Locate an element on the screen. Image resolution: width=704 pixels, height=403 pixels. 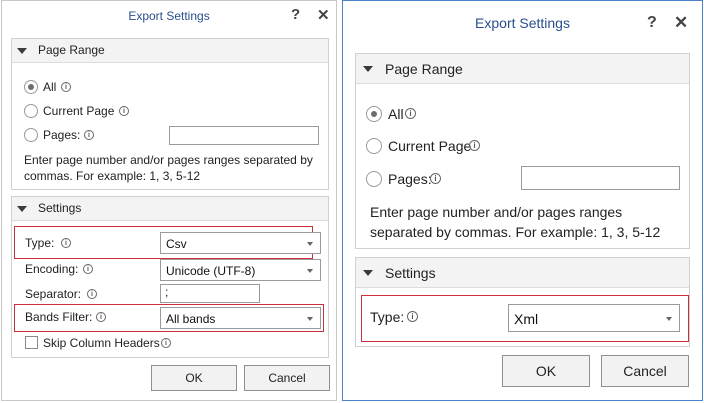
dialog-title: Export Settings is located at coordinates (169, 16).